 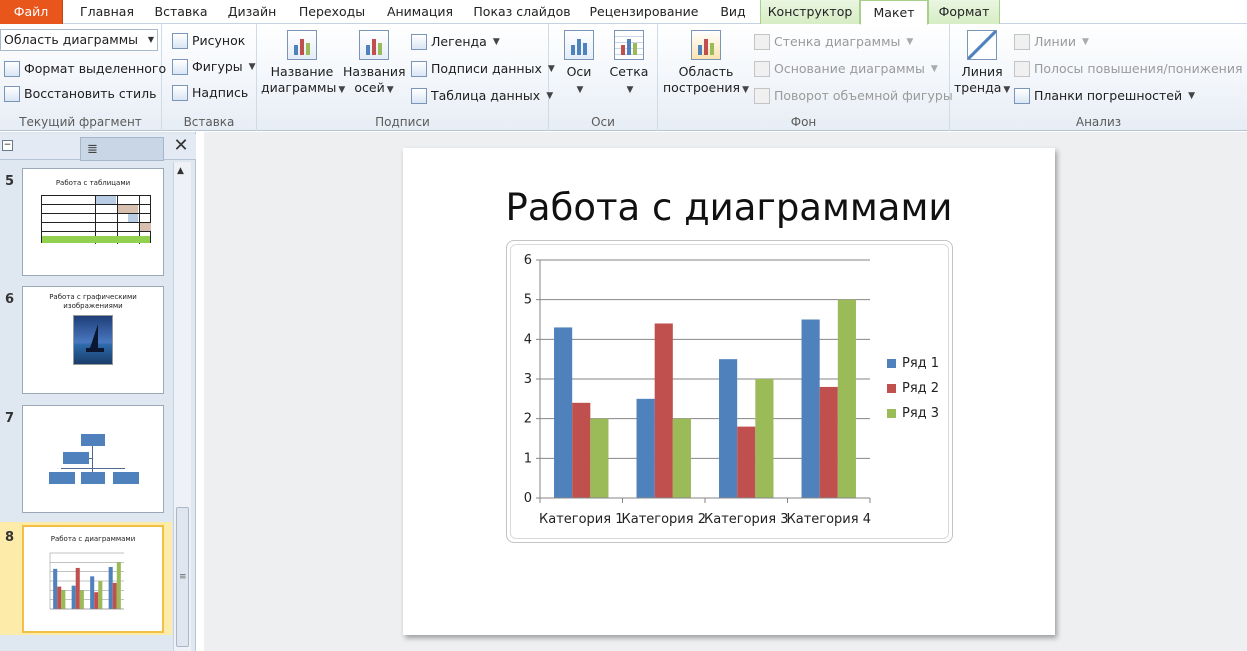 What do you see at coordinates (302, 45) in the screenshot?
I see `chart-title-icon` at bounding box center [302, 45].